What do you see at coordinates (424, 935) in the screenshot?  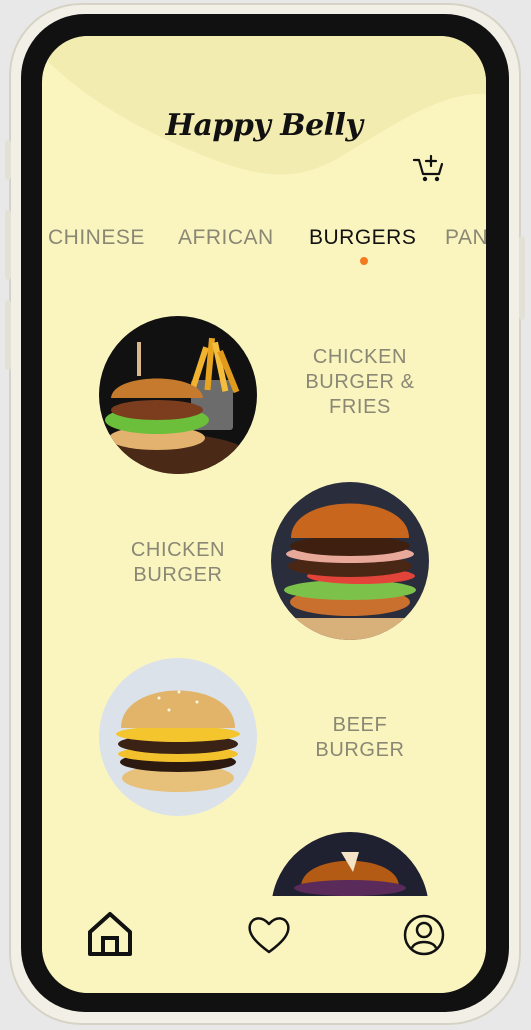 I see `user-icon` at bounding box center [424, 935].